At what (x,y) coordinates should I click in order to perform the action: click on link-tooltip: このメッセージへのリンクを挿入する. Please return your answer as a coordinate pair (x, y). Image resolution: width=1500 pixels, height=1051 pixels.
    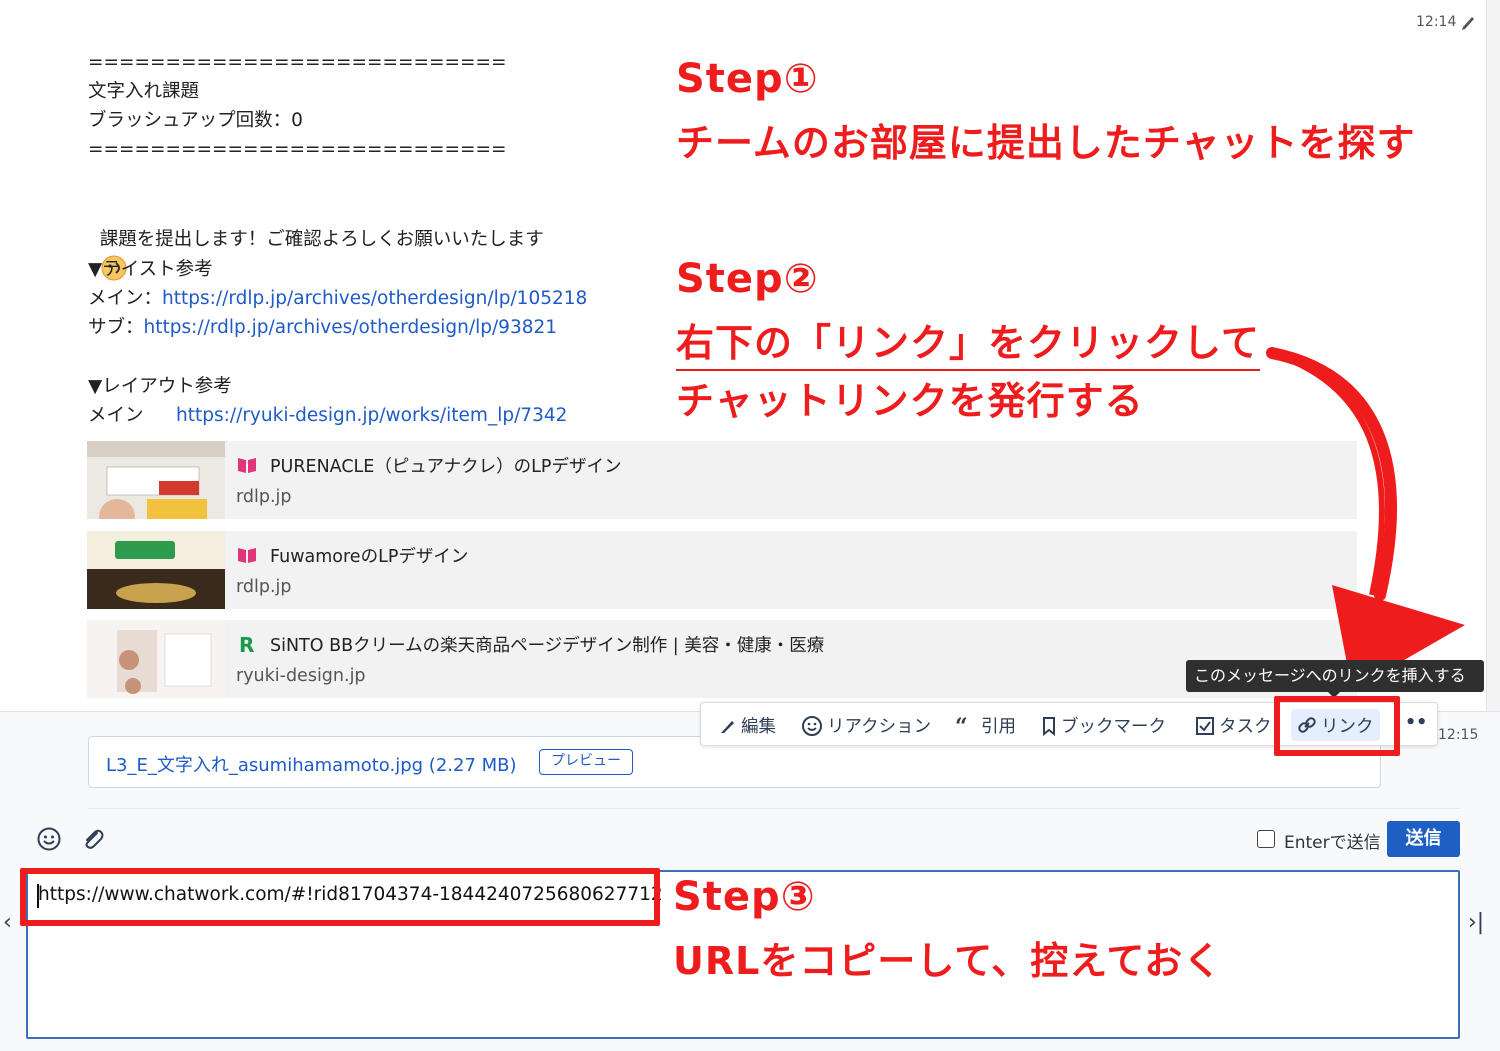
    Looking at the image, I should click on (1335, 676).